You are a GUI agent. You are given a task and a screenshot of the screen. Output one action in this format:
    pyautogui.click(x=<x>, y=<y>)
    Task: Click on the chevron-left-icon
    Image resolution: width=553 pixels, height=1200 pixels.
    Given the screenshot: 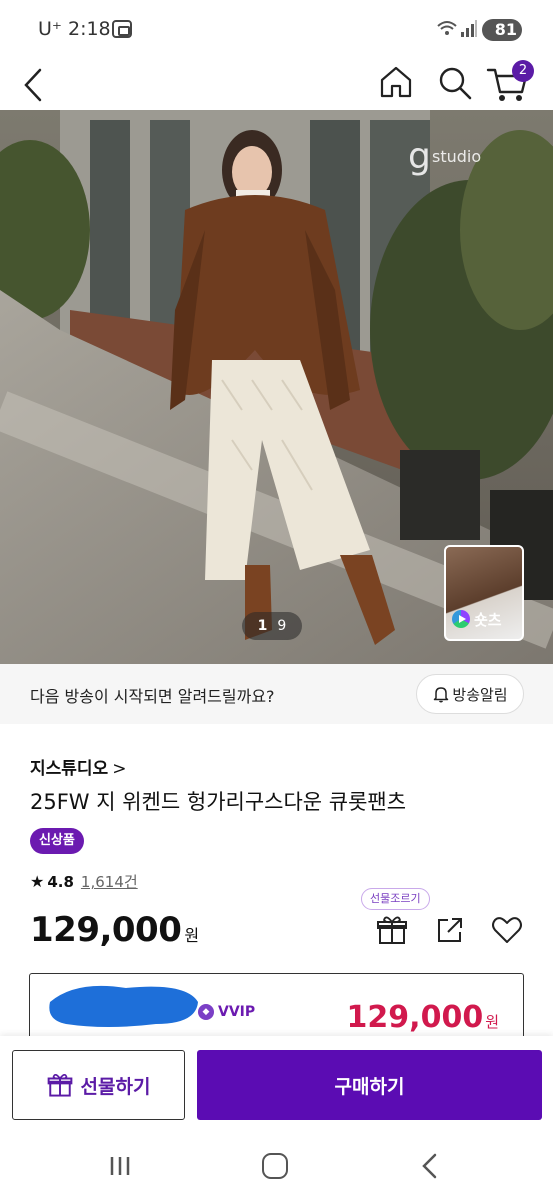 What is the action you would take?
    pyautogui.click(x=33, y=85)
    